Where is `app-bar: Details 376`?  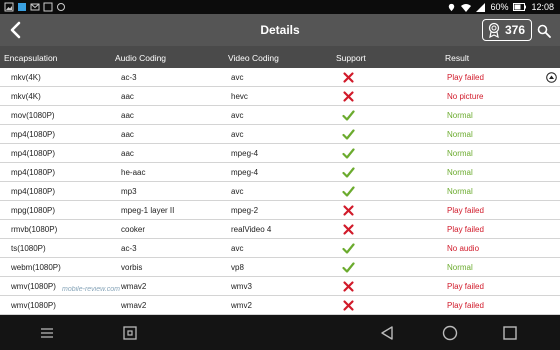
app-bar: Details 376 is located at coordinates (280, 30).